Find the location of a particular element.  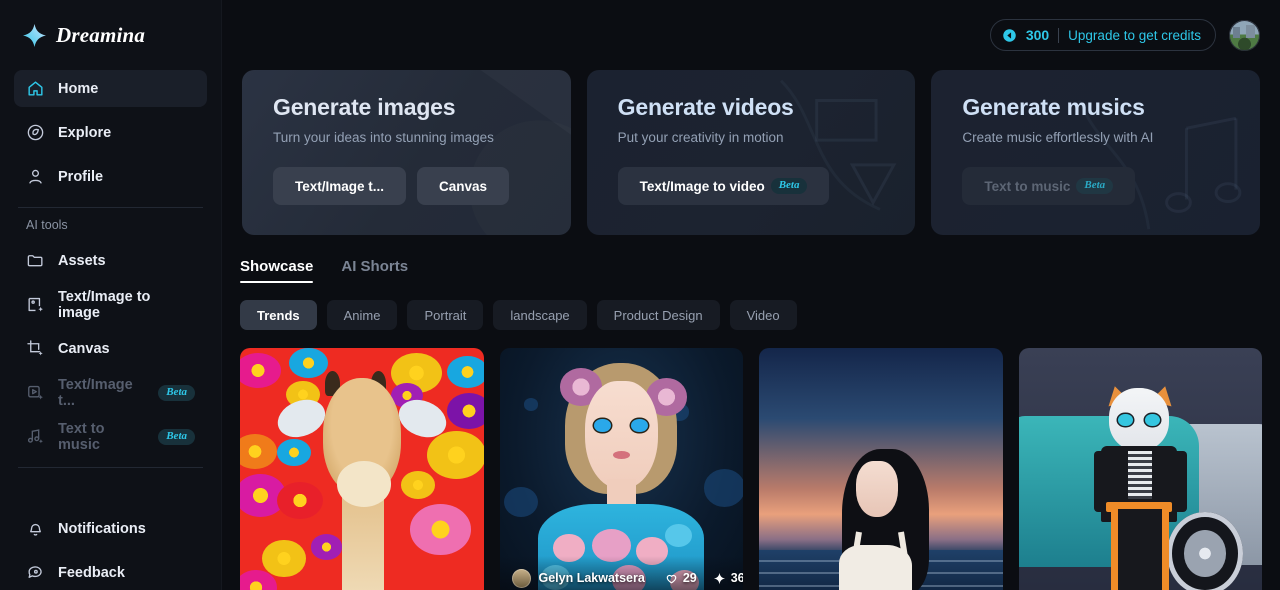

button-label: Canvas is located at coordinates (463, 186).